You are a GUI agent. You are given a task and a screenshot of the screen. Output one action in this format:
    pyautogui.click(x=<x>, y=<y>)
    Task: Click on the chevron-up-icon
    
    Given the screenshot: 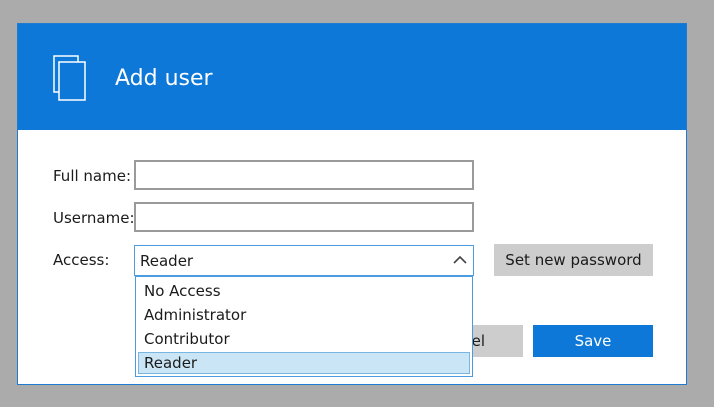 What is the action you would take?
    pyautogui.click(x=460, y=260)
    